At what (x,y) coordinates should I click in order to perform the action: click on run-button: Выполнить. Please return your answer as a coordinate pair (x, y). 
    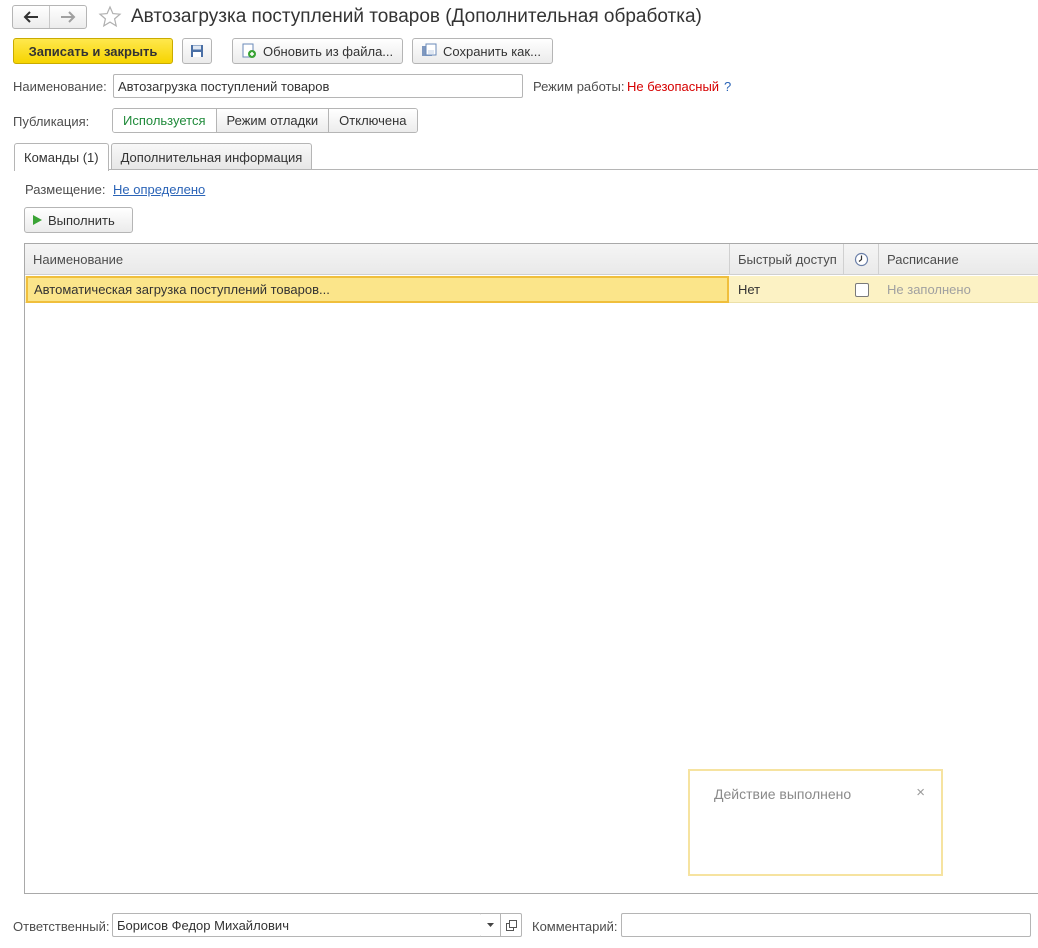
    Looking at the image, I should click on (78, 220).